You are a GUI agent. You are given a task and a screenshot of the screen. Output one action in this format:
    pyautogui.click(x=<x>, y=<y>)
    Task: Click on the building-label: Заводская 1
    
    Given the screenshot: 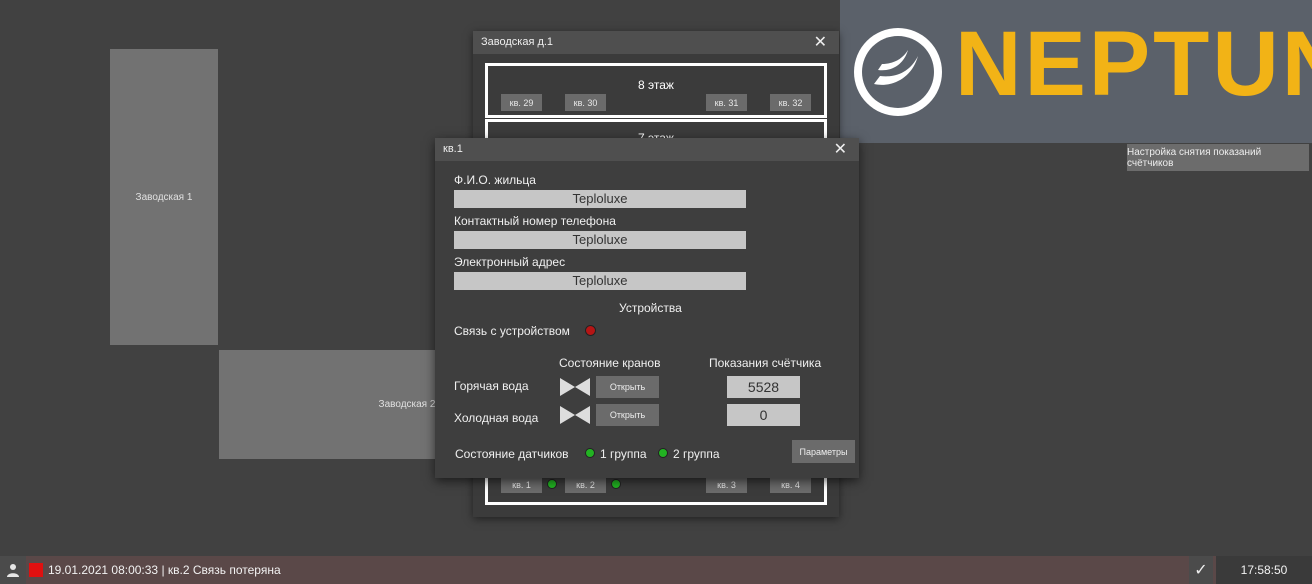 What is the action you would take?
    pyautogui.click(x=164, y=197)
    